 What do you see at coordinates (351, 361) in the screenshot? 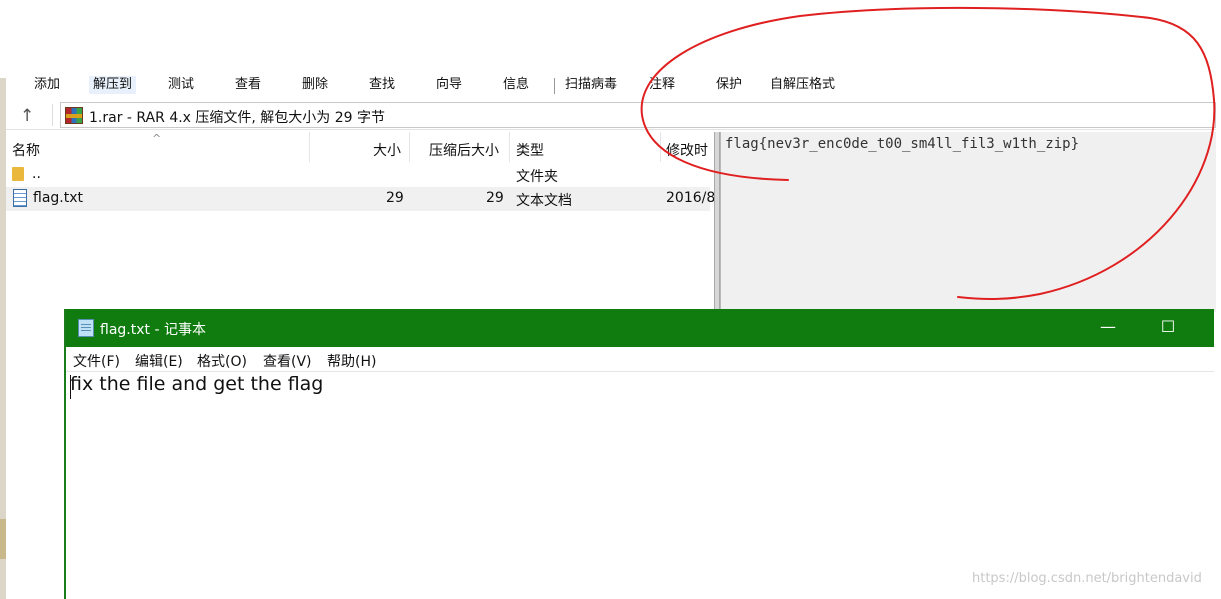
I see `menu-help: 帮助(H)` at bounding box center [351, 361].